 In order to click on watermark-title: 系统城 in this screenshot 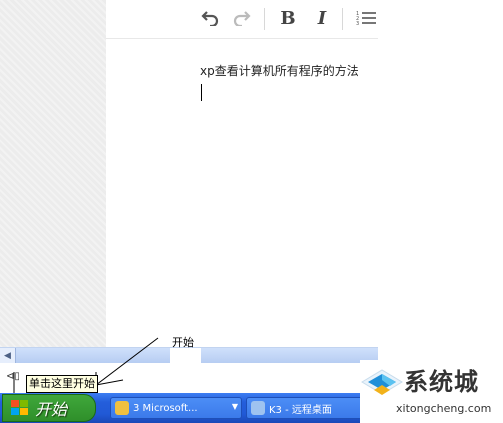, I will do `click(441, 382)`.